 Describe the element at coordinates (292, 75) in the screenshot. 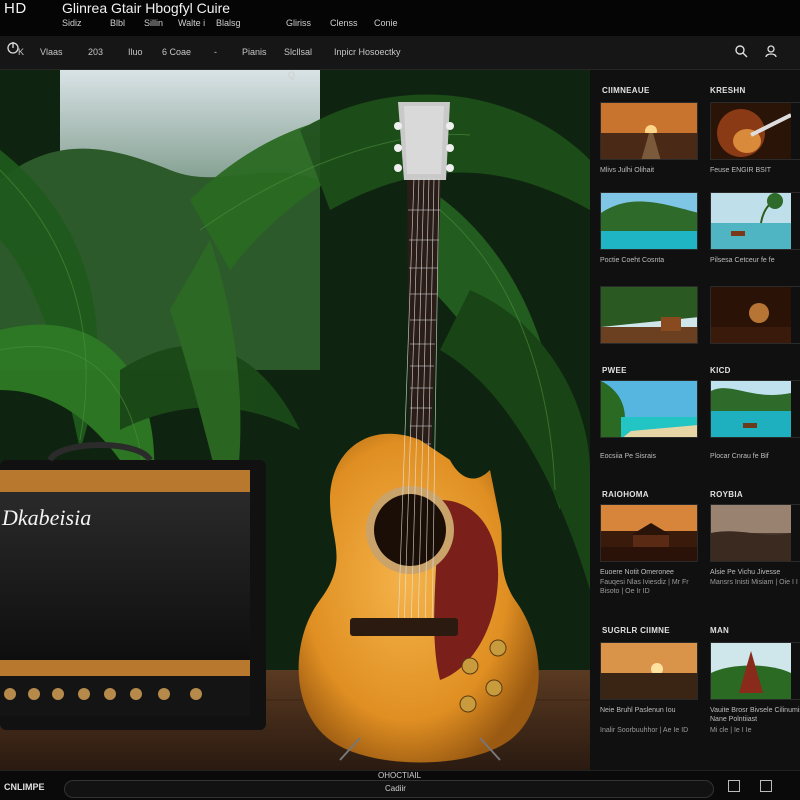

I see `hero-marker: Q` at that location.